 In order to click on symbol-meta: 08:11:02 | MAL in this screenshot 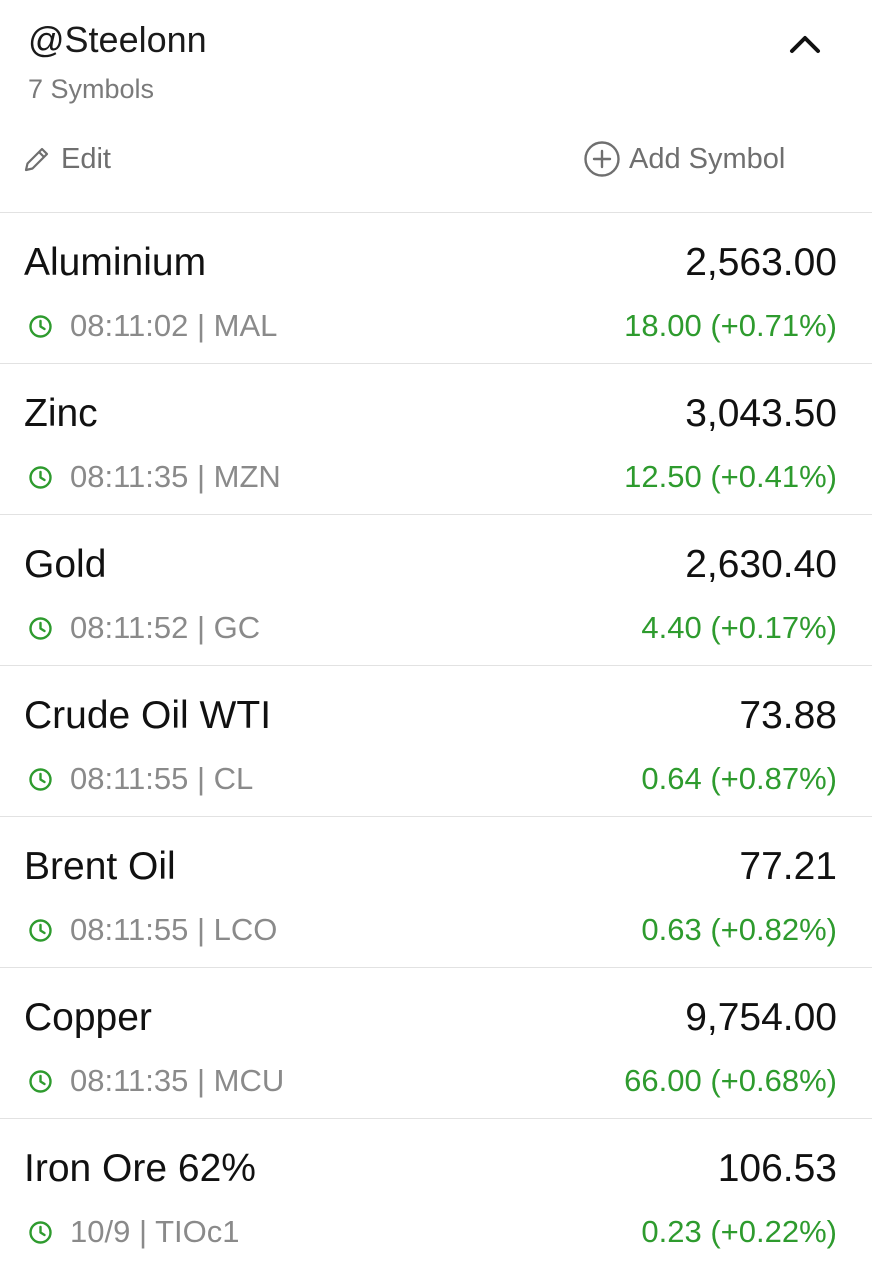, I will do `click(152, 326)`.